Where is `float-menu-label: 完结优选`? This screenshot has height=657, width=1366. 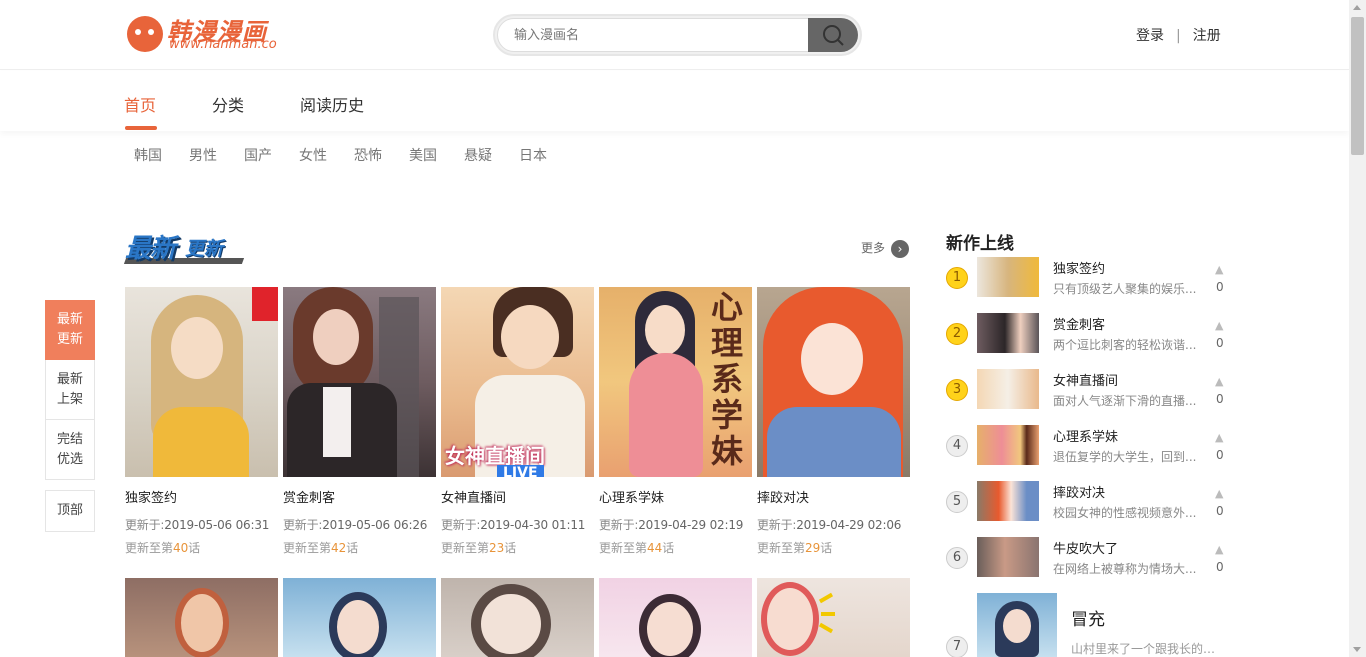
float-menu-label: 完结优选 is located at coordinates (69, 449).